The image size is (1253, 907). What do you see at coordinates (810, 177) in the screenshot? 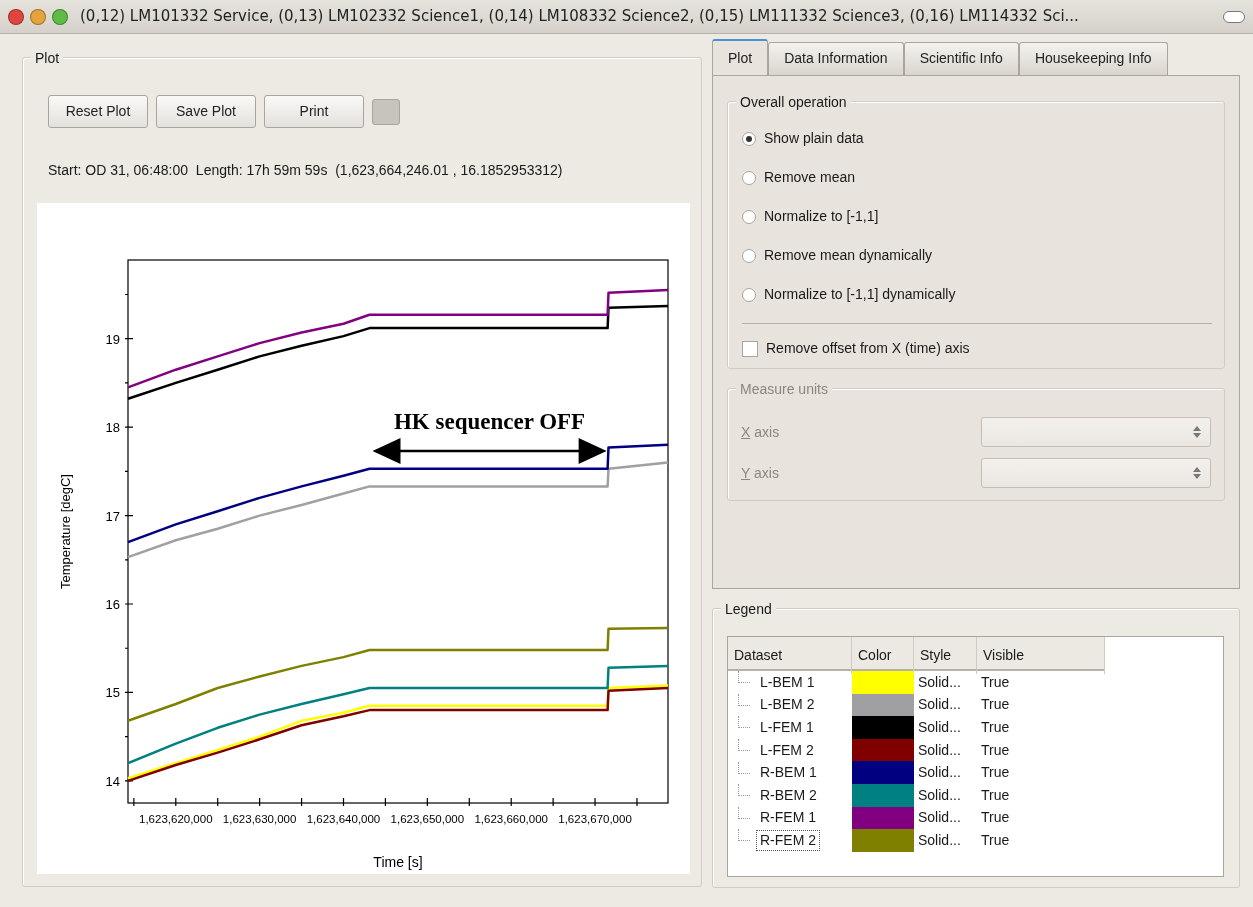
I see `radio-label: Remove mean` at bounding box center [810, 177].